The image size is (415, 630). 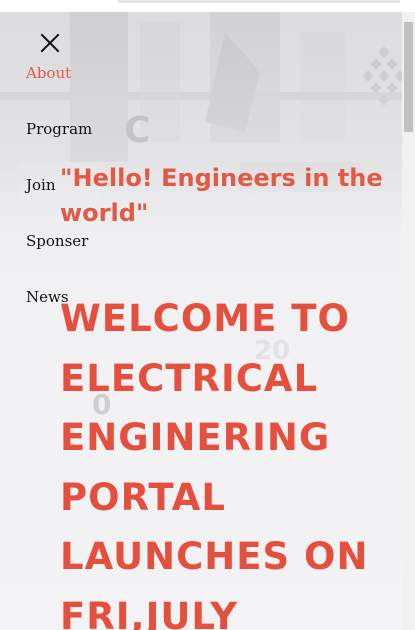 I want to click on menu-item-news: News, so click(x=59, y=316).